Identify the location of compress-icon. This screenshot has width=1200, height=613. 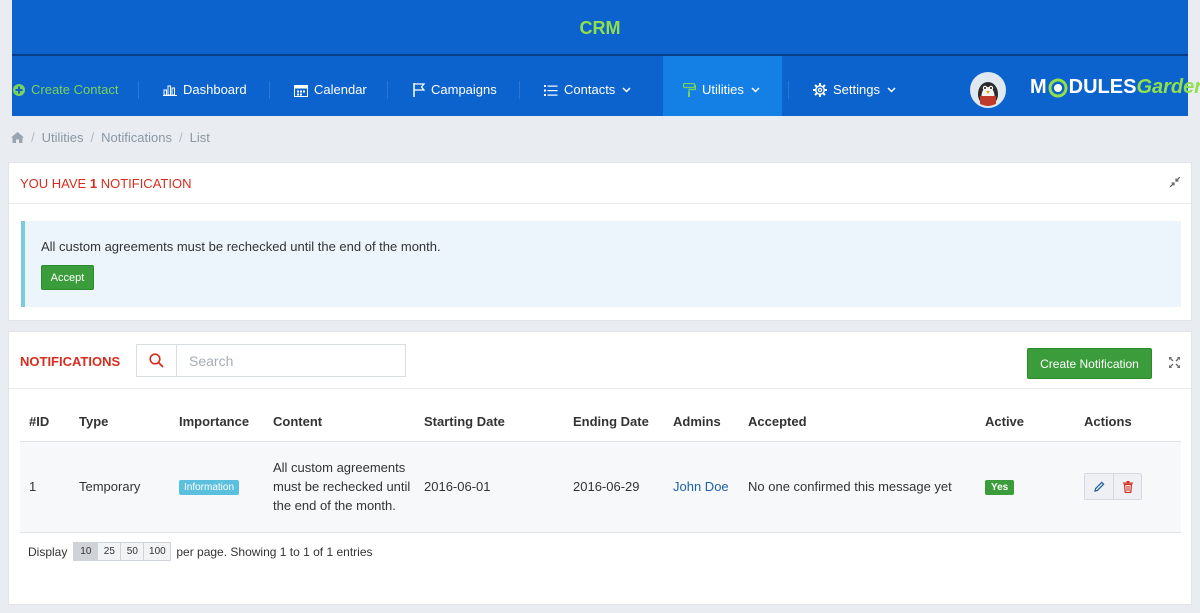
(1175, 182).